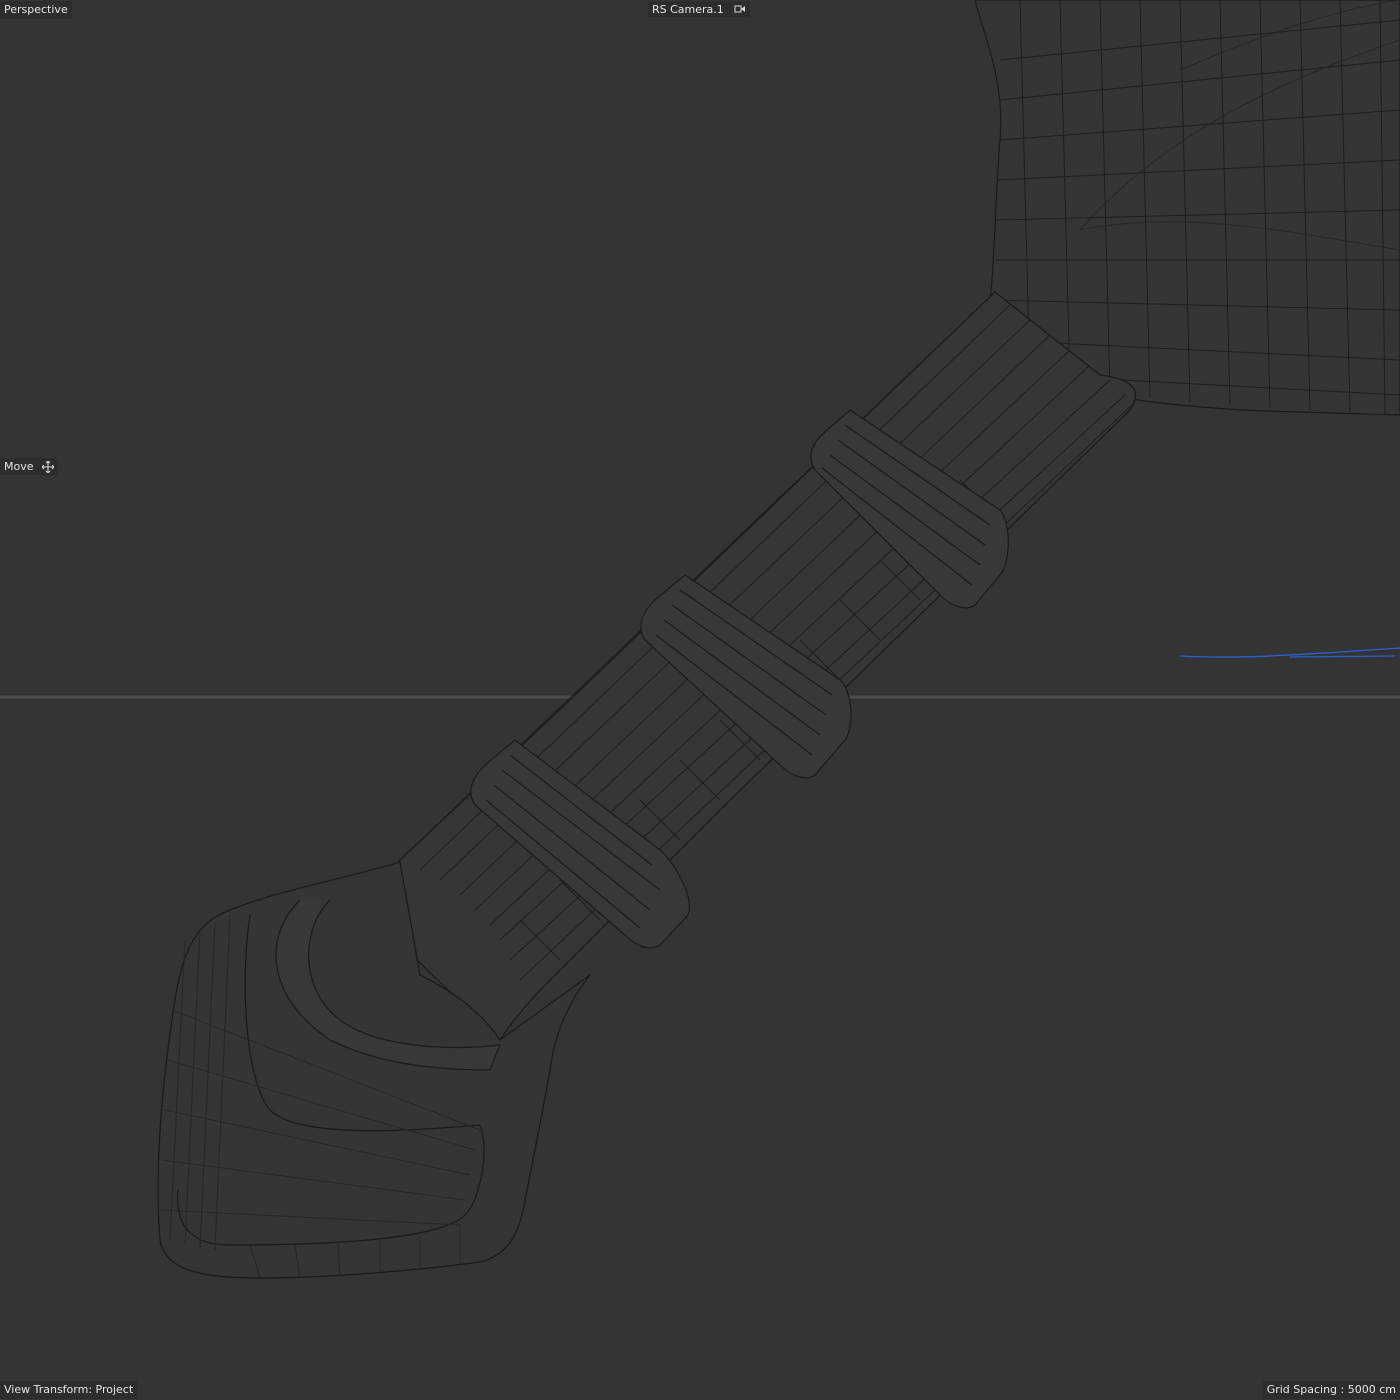 The height and width of the screenshot is (1400, 1400). What do you see at coordinates (688, 9) in the screenshot?
I see `camera-name-label: RS Camera.1` at bounding box center [688, 9].